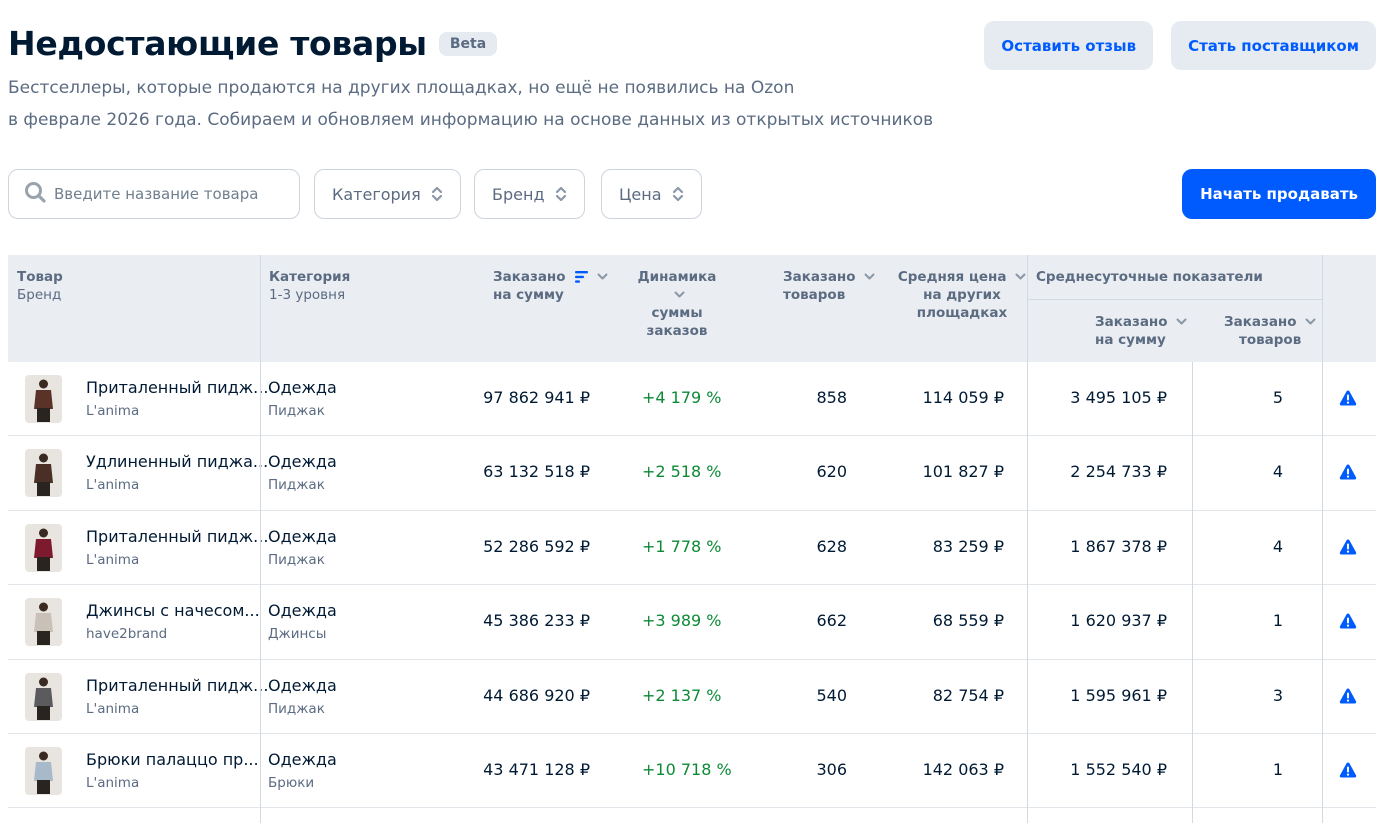 This screenshot has width=1400, height=823. What do you see at coordinates (1149, 277) in the screenshot?
I see `col-daily-group: Среднесуточные показатели` at bounding box center [1149, 277].